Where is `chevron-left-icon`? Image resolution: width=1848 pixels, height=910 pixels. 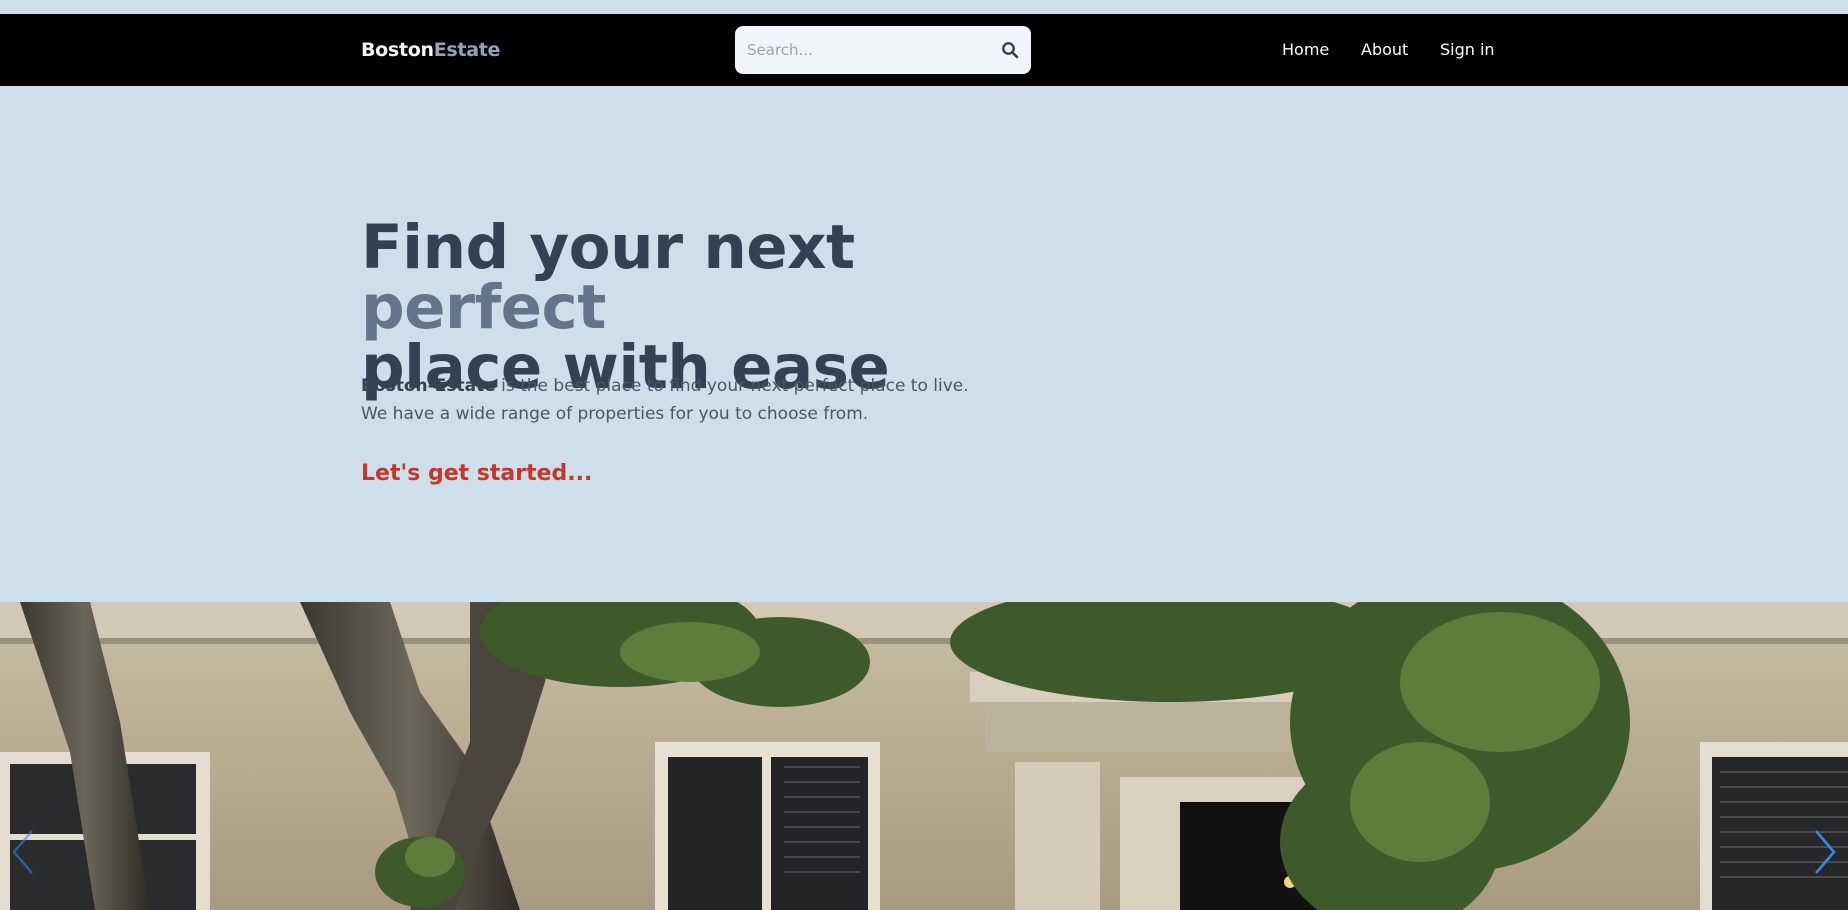
chevron-left-icon is located at coordinates (23, 852).